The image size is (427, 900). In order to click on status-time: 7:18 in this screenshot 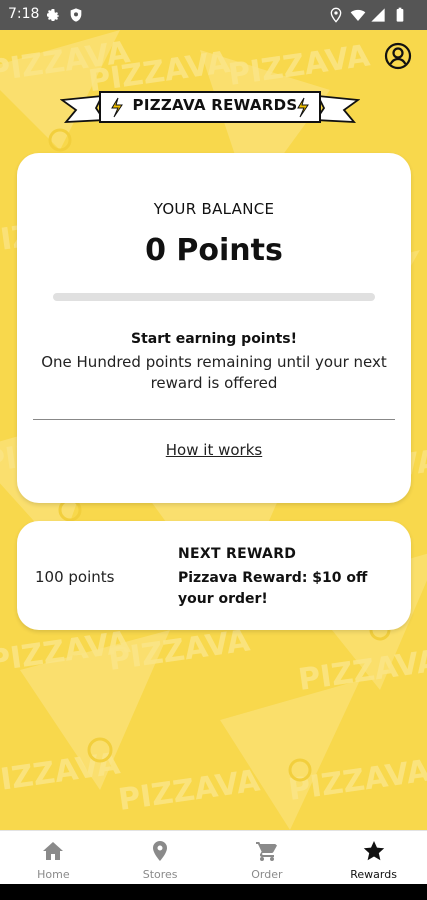, I will do `click(24, 14)`.